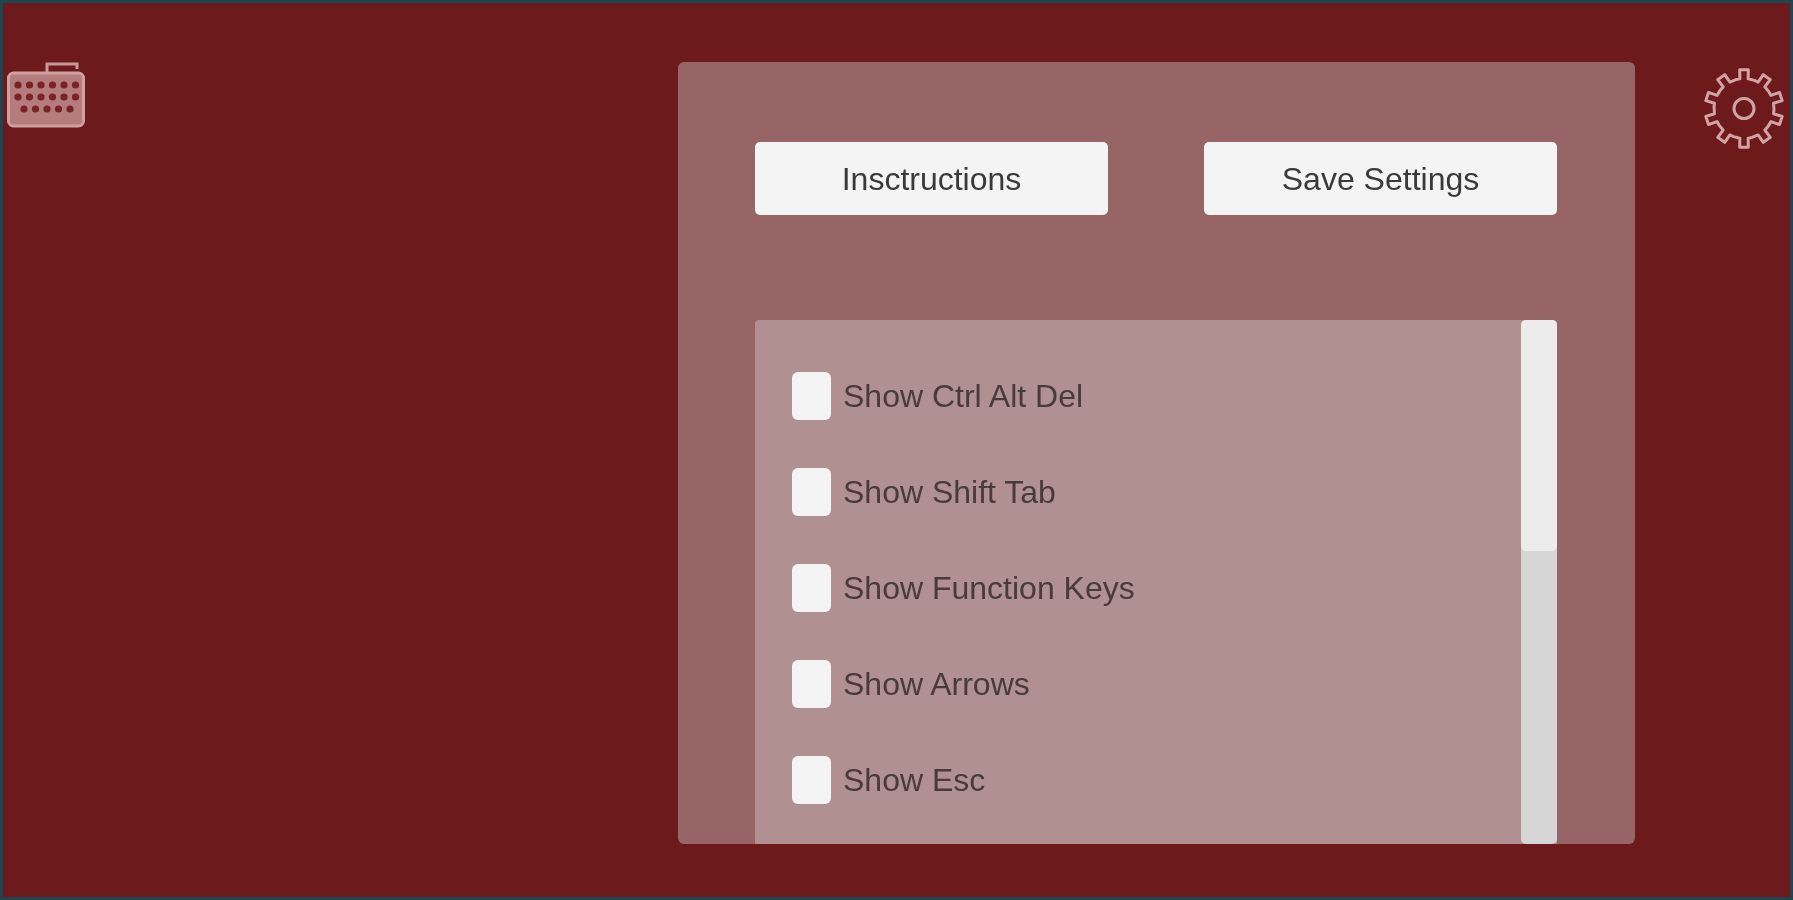 The width and height of the screenshot is (1793, 900). I want to click on option-label: Show Shift Tab, so click(949, 492).